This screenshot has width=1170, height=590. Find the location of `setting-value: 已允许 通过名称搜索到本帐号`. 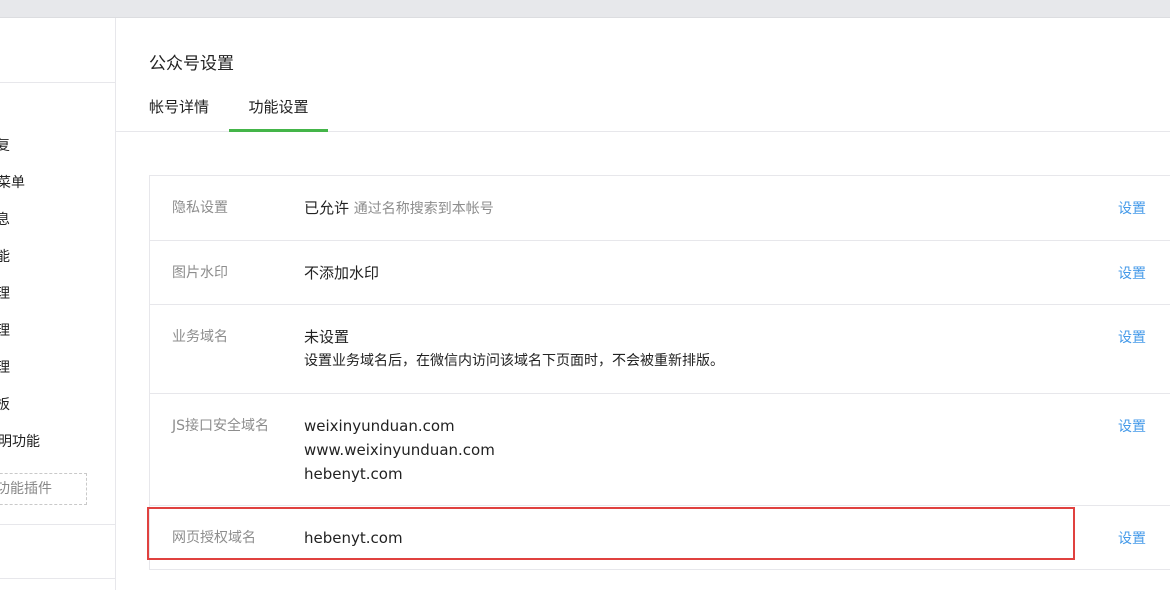

setting-value: 已允许 通过名称搜索到本帐号 is located at coordinates (399, 208).